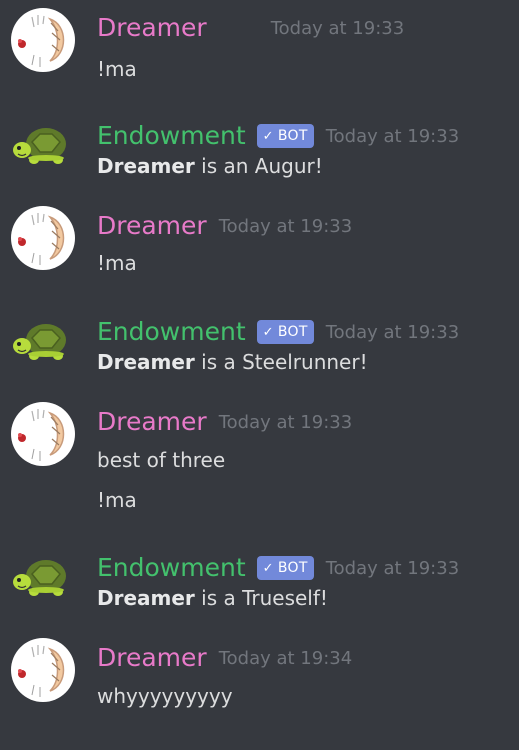 This screenshot has height=750, width=519. What do you see at coordinates (161, 460) in the screenshot?
I see `message-text: best of three` at bounding box center [161, 460].